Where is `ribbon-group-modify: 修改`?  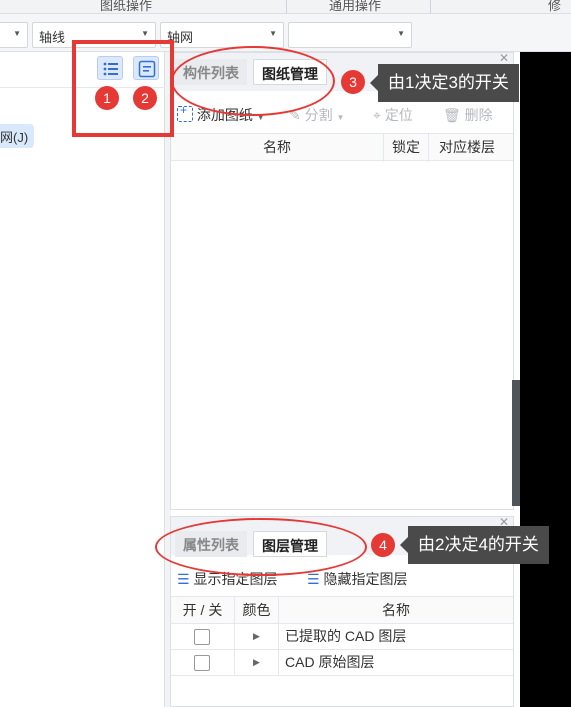
ribbon-group-modify: 修改 is located at coordinates (555, 6).